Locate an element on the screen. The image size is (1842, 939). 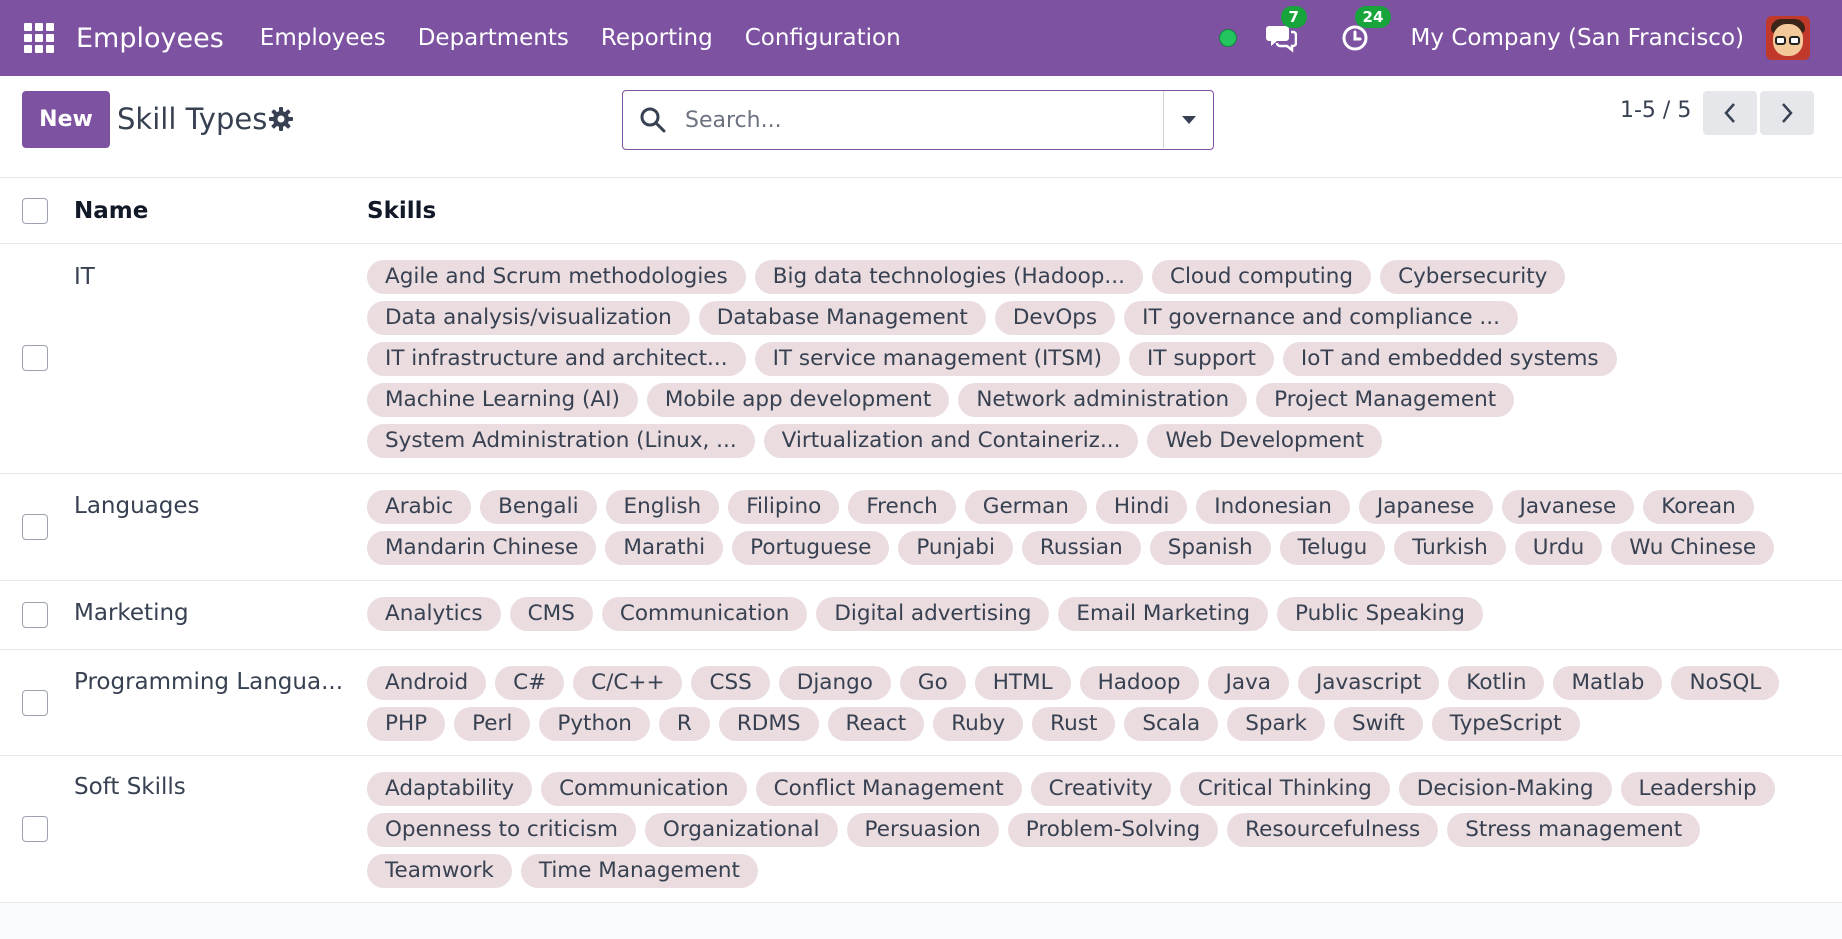
skill-tag: Analytics is located at coordinates (434, 614).